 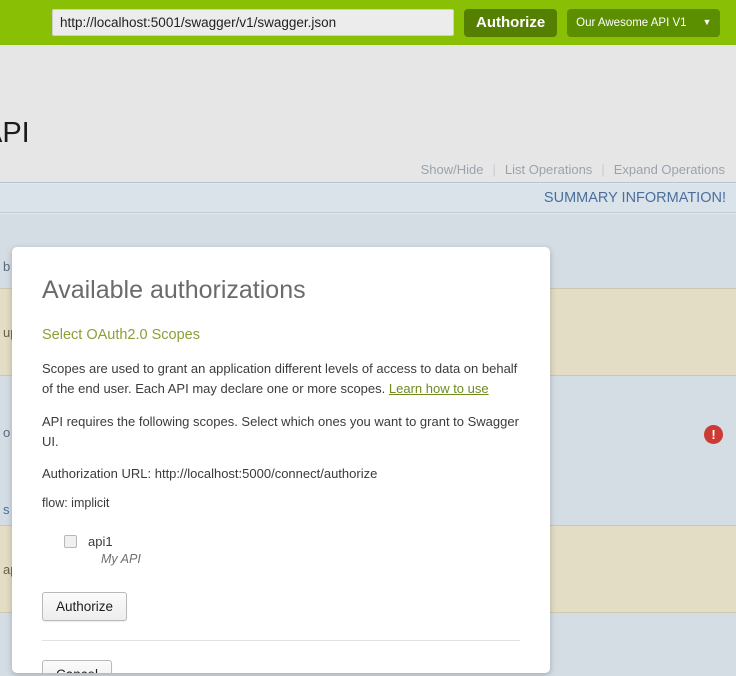 I want to click on list-item: api1 My API, so click(x=292, y=550).